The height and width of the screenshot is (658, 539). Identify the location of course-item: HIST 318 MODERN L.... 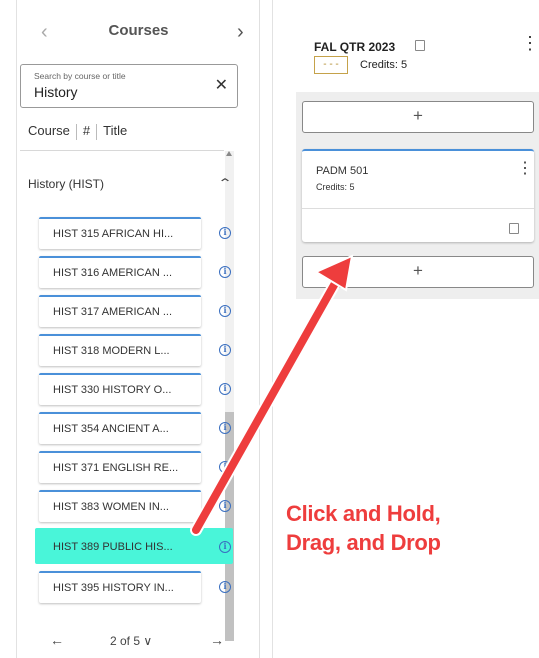
(120, 350).